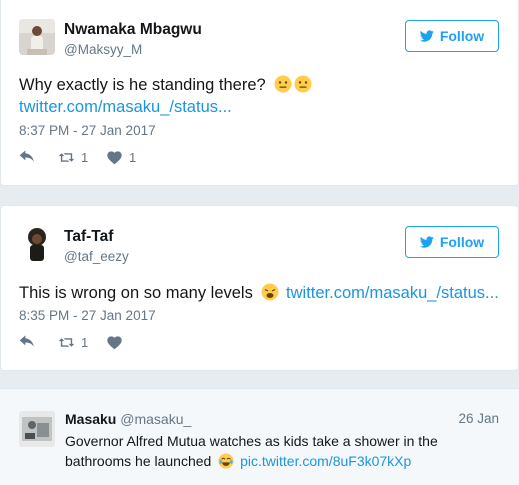 This screenshot has height=485, width=519. Describe the element at coordinates (103, 49) in the screenshot. I see `user-handle: @Maksyy_M` at that location.